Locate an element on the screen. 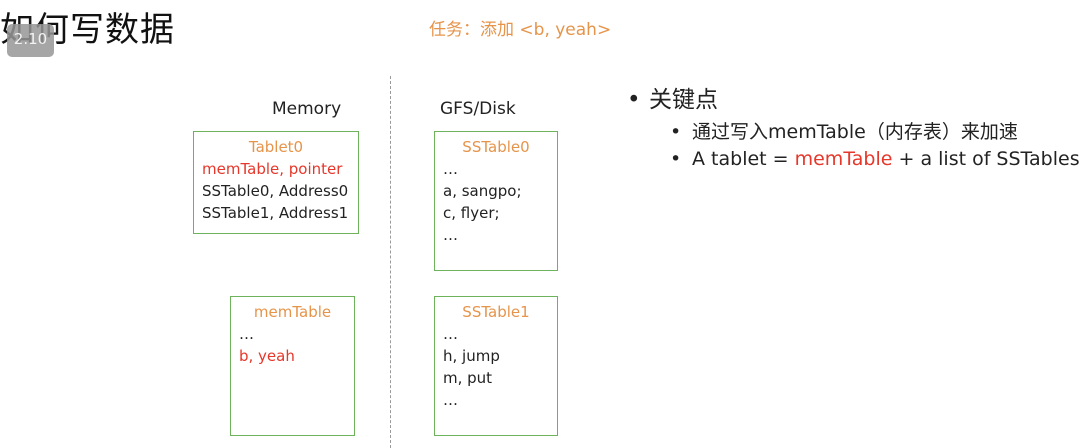 The width and height of the screenshot is (1087, 448). keypoints-heading-text: 关键点 is located at coordinates (683, 100).